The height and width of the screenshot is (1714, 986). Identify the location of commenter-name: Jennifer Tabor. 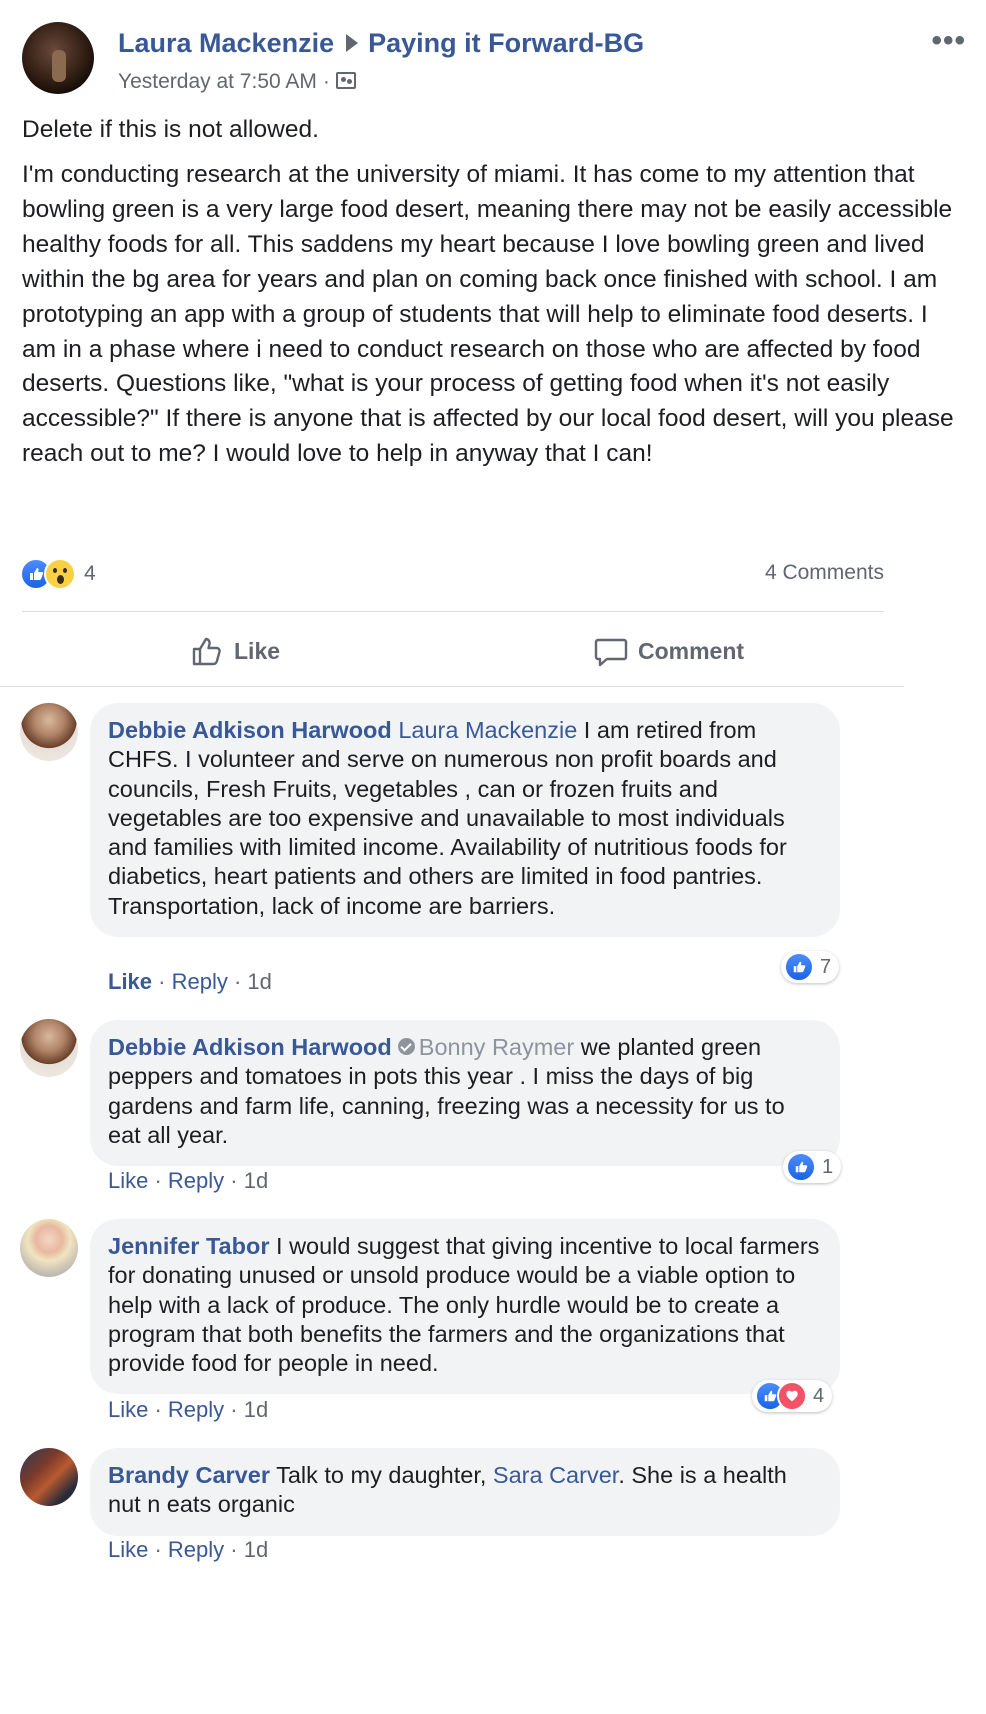
(188, 1246).